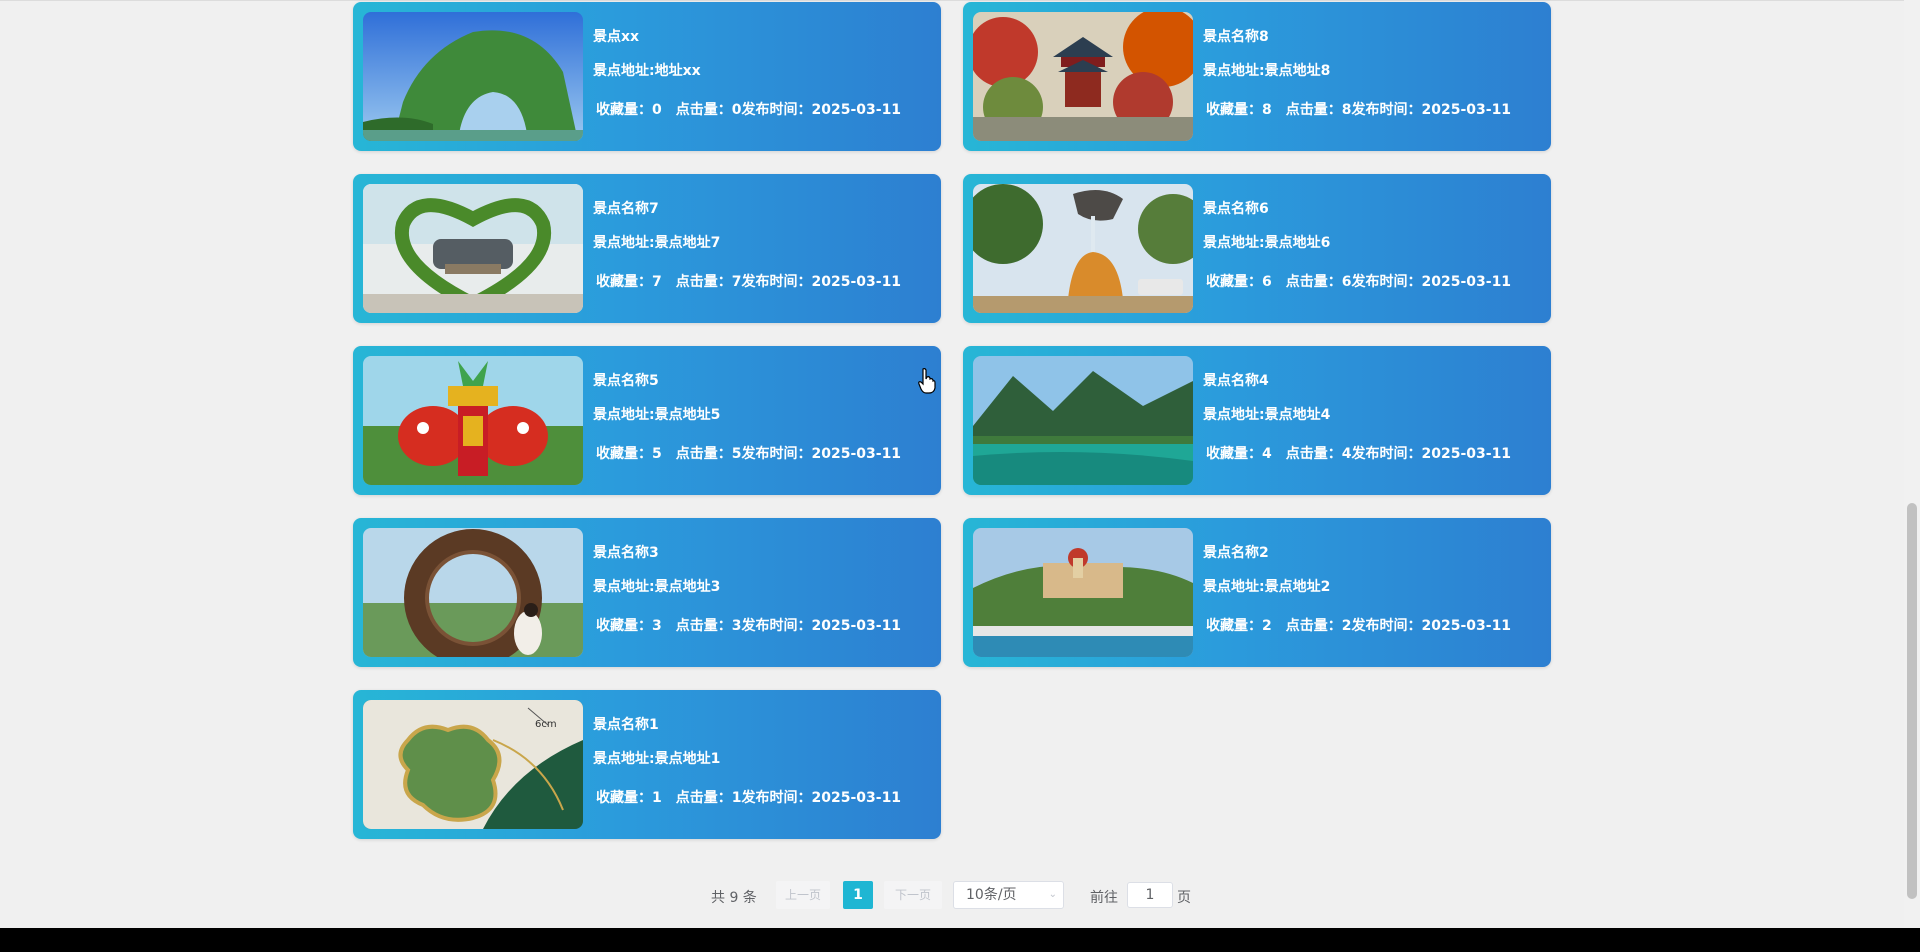  I want to click on favorites-count: 8, so click(1267, 110).